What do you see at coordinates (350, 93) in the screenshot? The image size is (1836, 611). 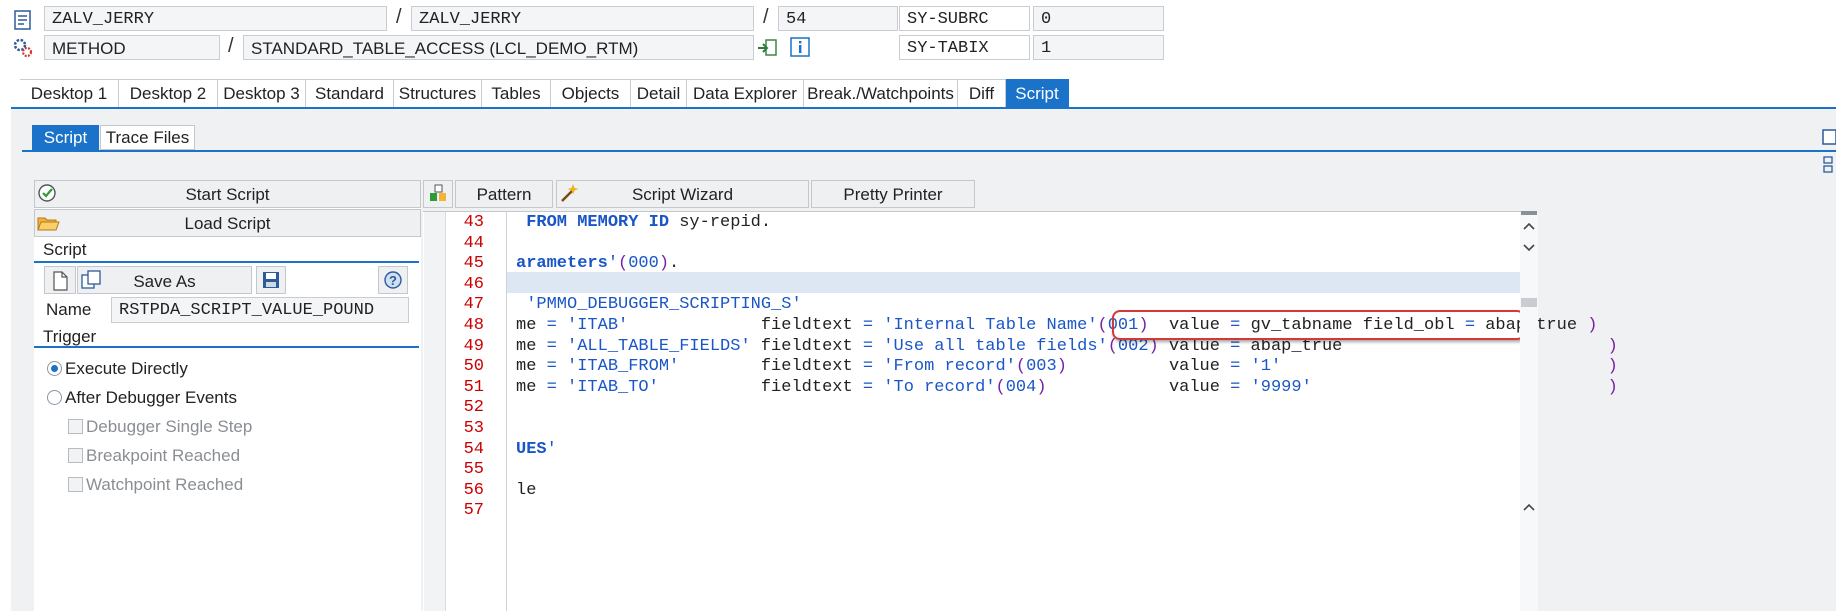 I see `tab-standard: Standard` at bounding box center [350, 93].